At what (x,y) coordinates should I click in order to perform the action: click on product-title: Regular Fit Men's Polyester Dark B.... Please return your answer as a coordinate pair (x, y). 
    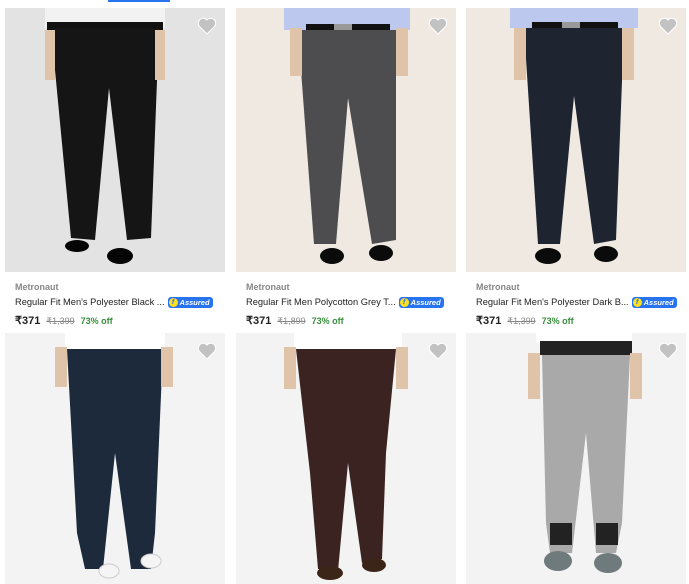
    Looking at the image, I should click on (552, 302).